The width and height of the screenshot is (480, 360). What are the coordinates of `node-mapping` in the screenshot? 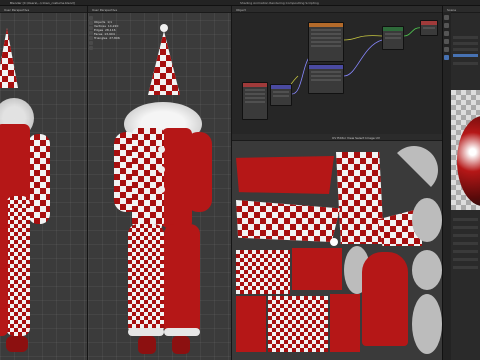 It's located at (281, 95).